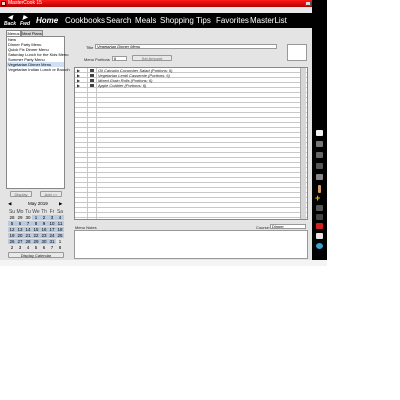  I want to click on window-title: MasterCook 15, so click(25, 3).